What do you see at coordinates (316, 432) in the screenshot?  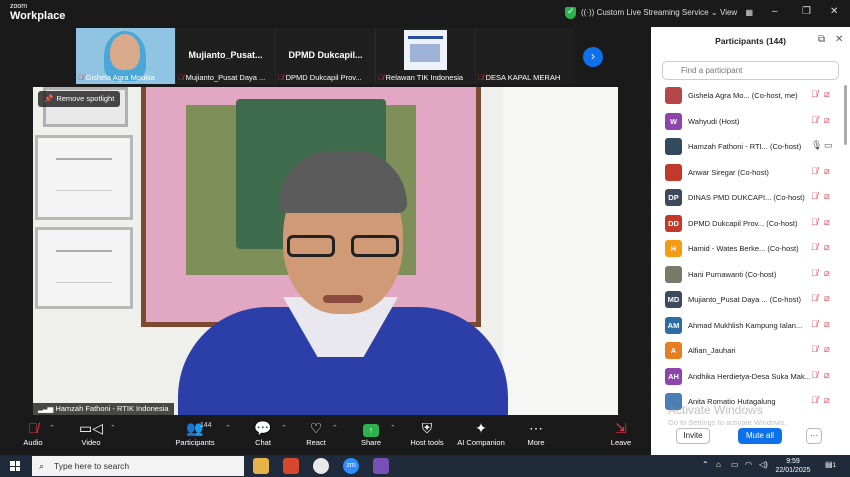 I see `react-button: ♡ React` at bounding box center [316, 432].